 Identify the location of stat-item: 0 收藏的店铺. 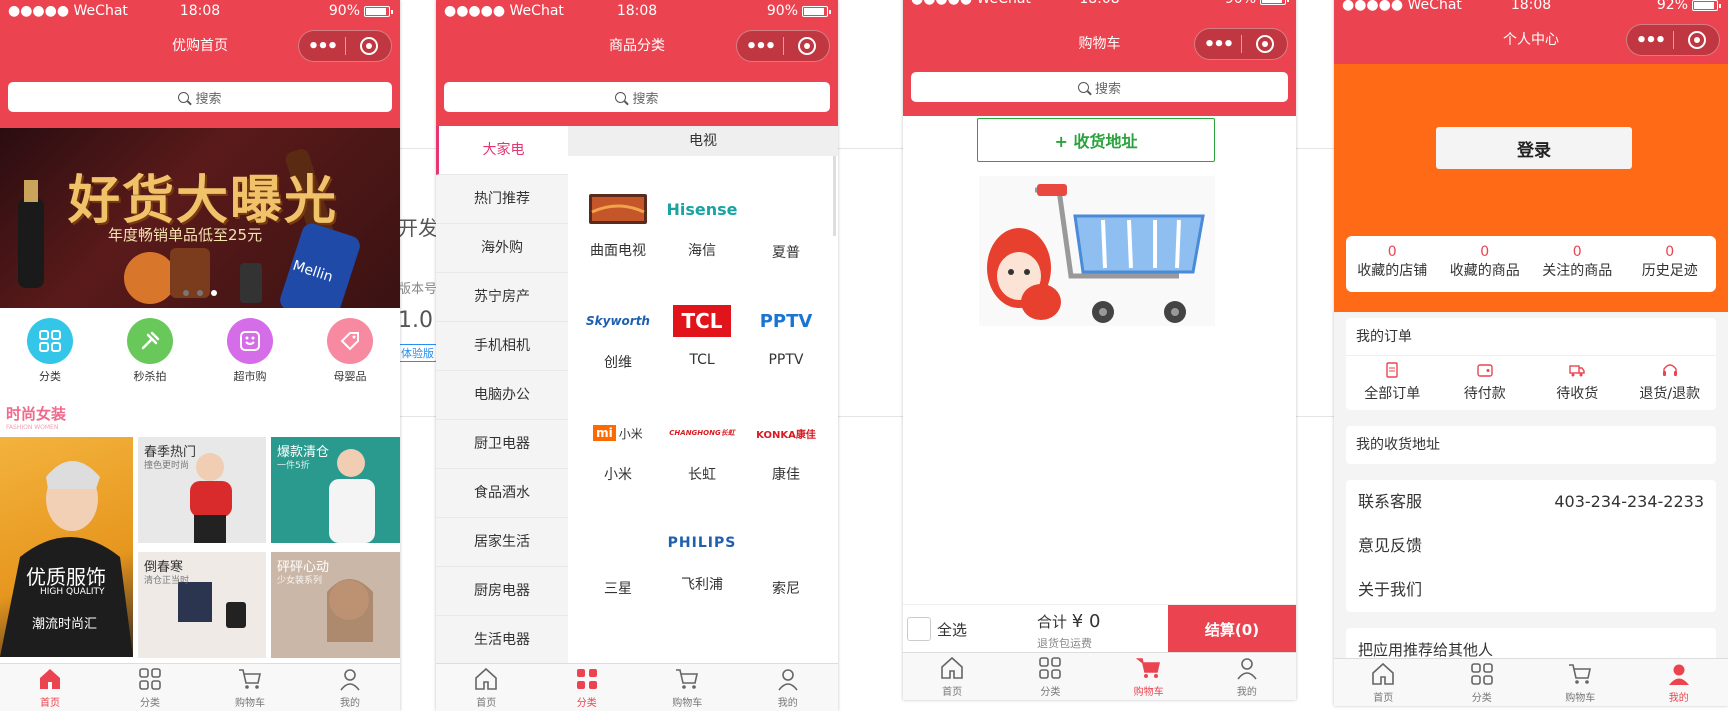
(1392, 264).